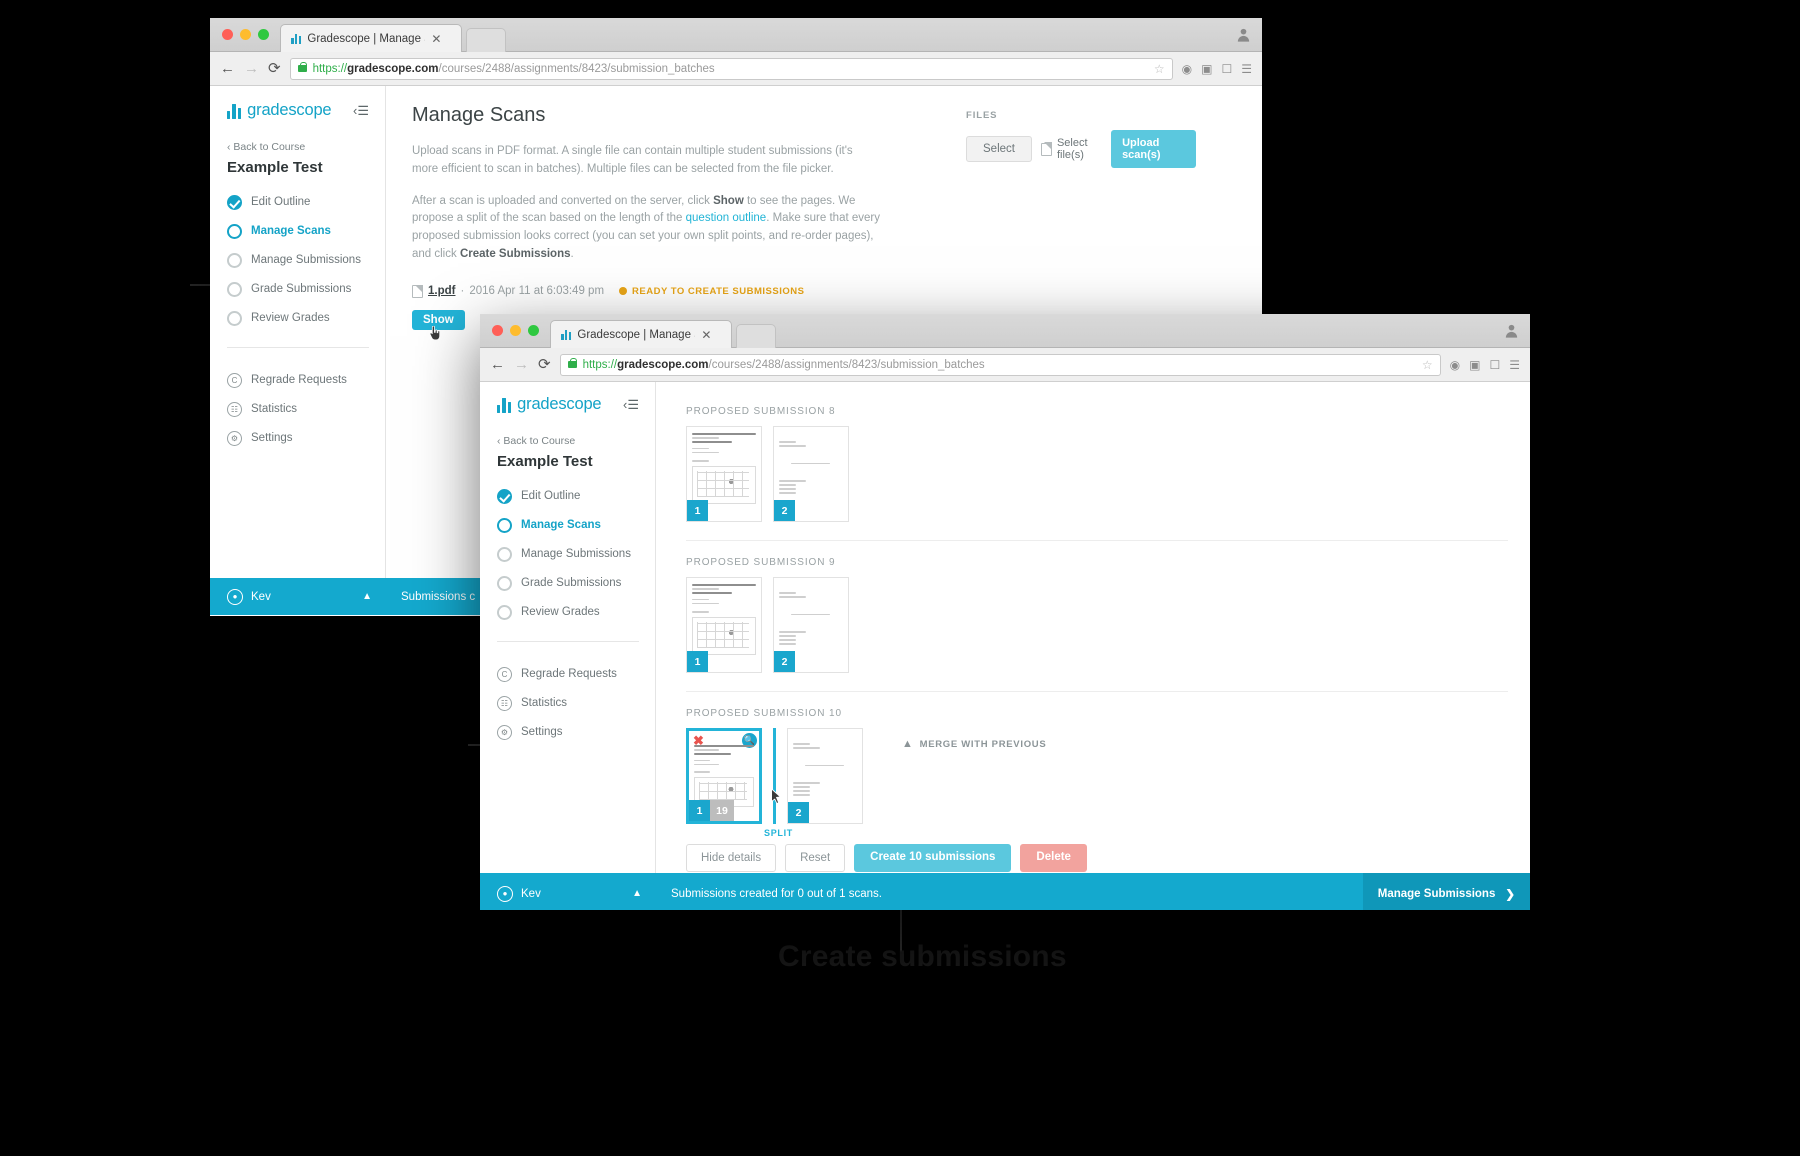 This screenshot has height=1156, width=1800. What do you see at coordinates (663, 364) in the screenshot?
I see `url-host: gradescope.com` at bounding box center [663, 364].